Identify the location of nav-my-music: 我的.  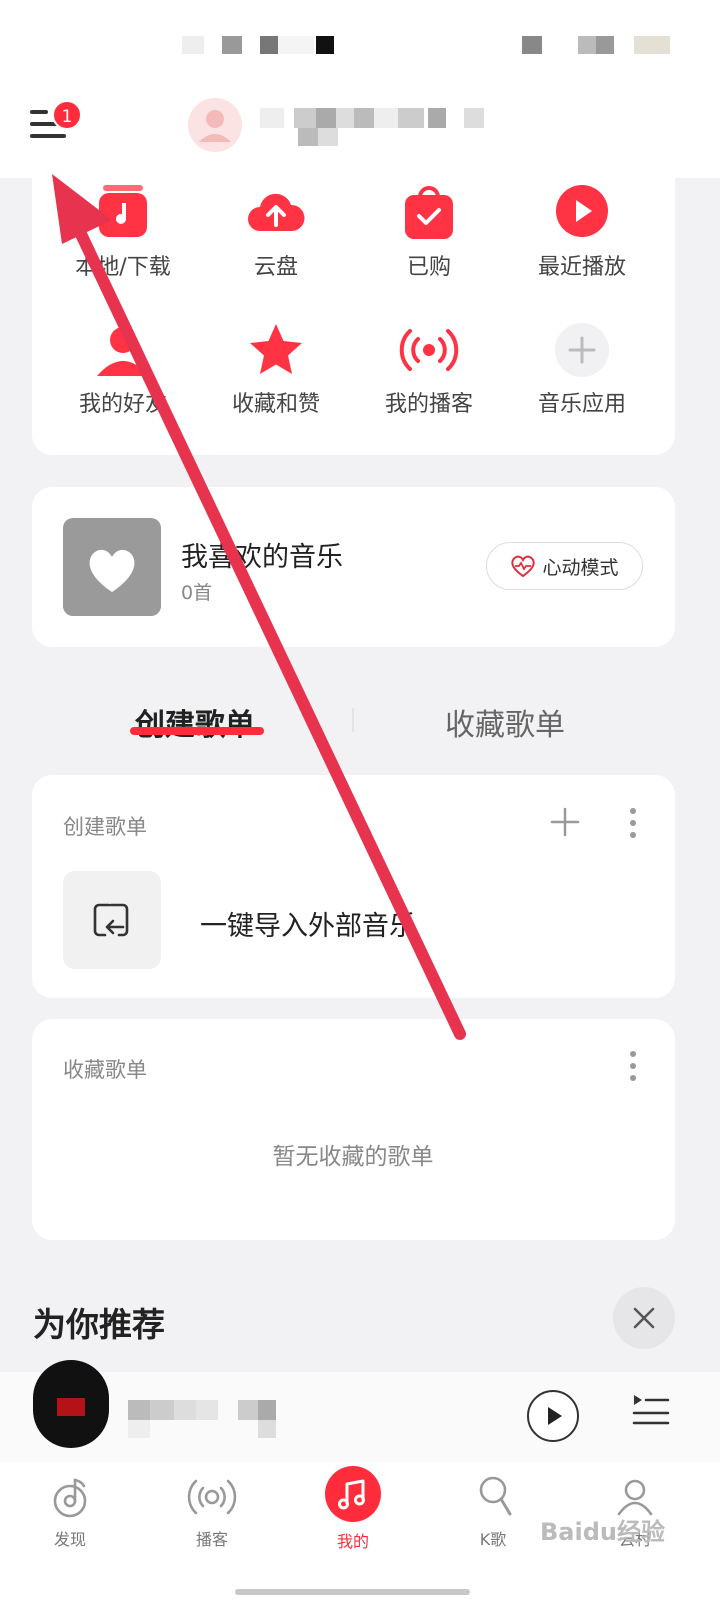
(353, 1509).